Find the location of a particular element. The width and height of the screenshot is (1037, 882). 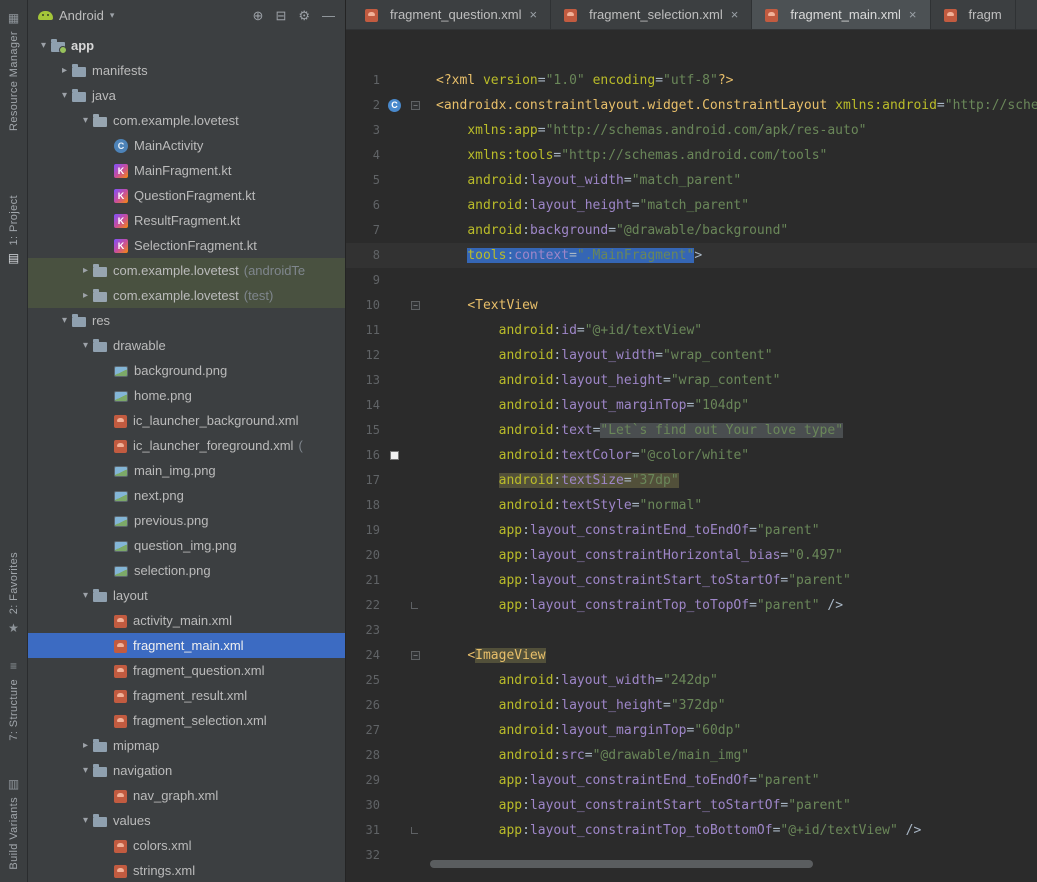

tree-row: ▾ layout is located at coordinates (186, 595).